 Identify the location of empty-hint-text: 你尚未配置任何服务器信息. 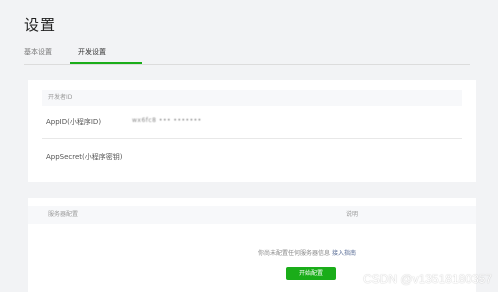
(294, 253).